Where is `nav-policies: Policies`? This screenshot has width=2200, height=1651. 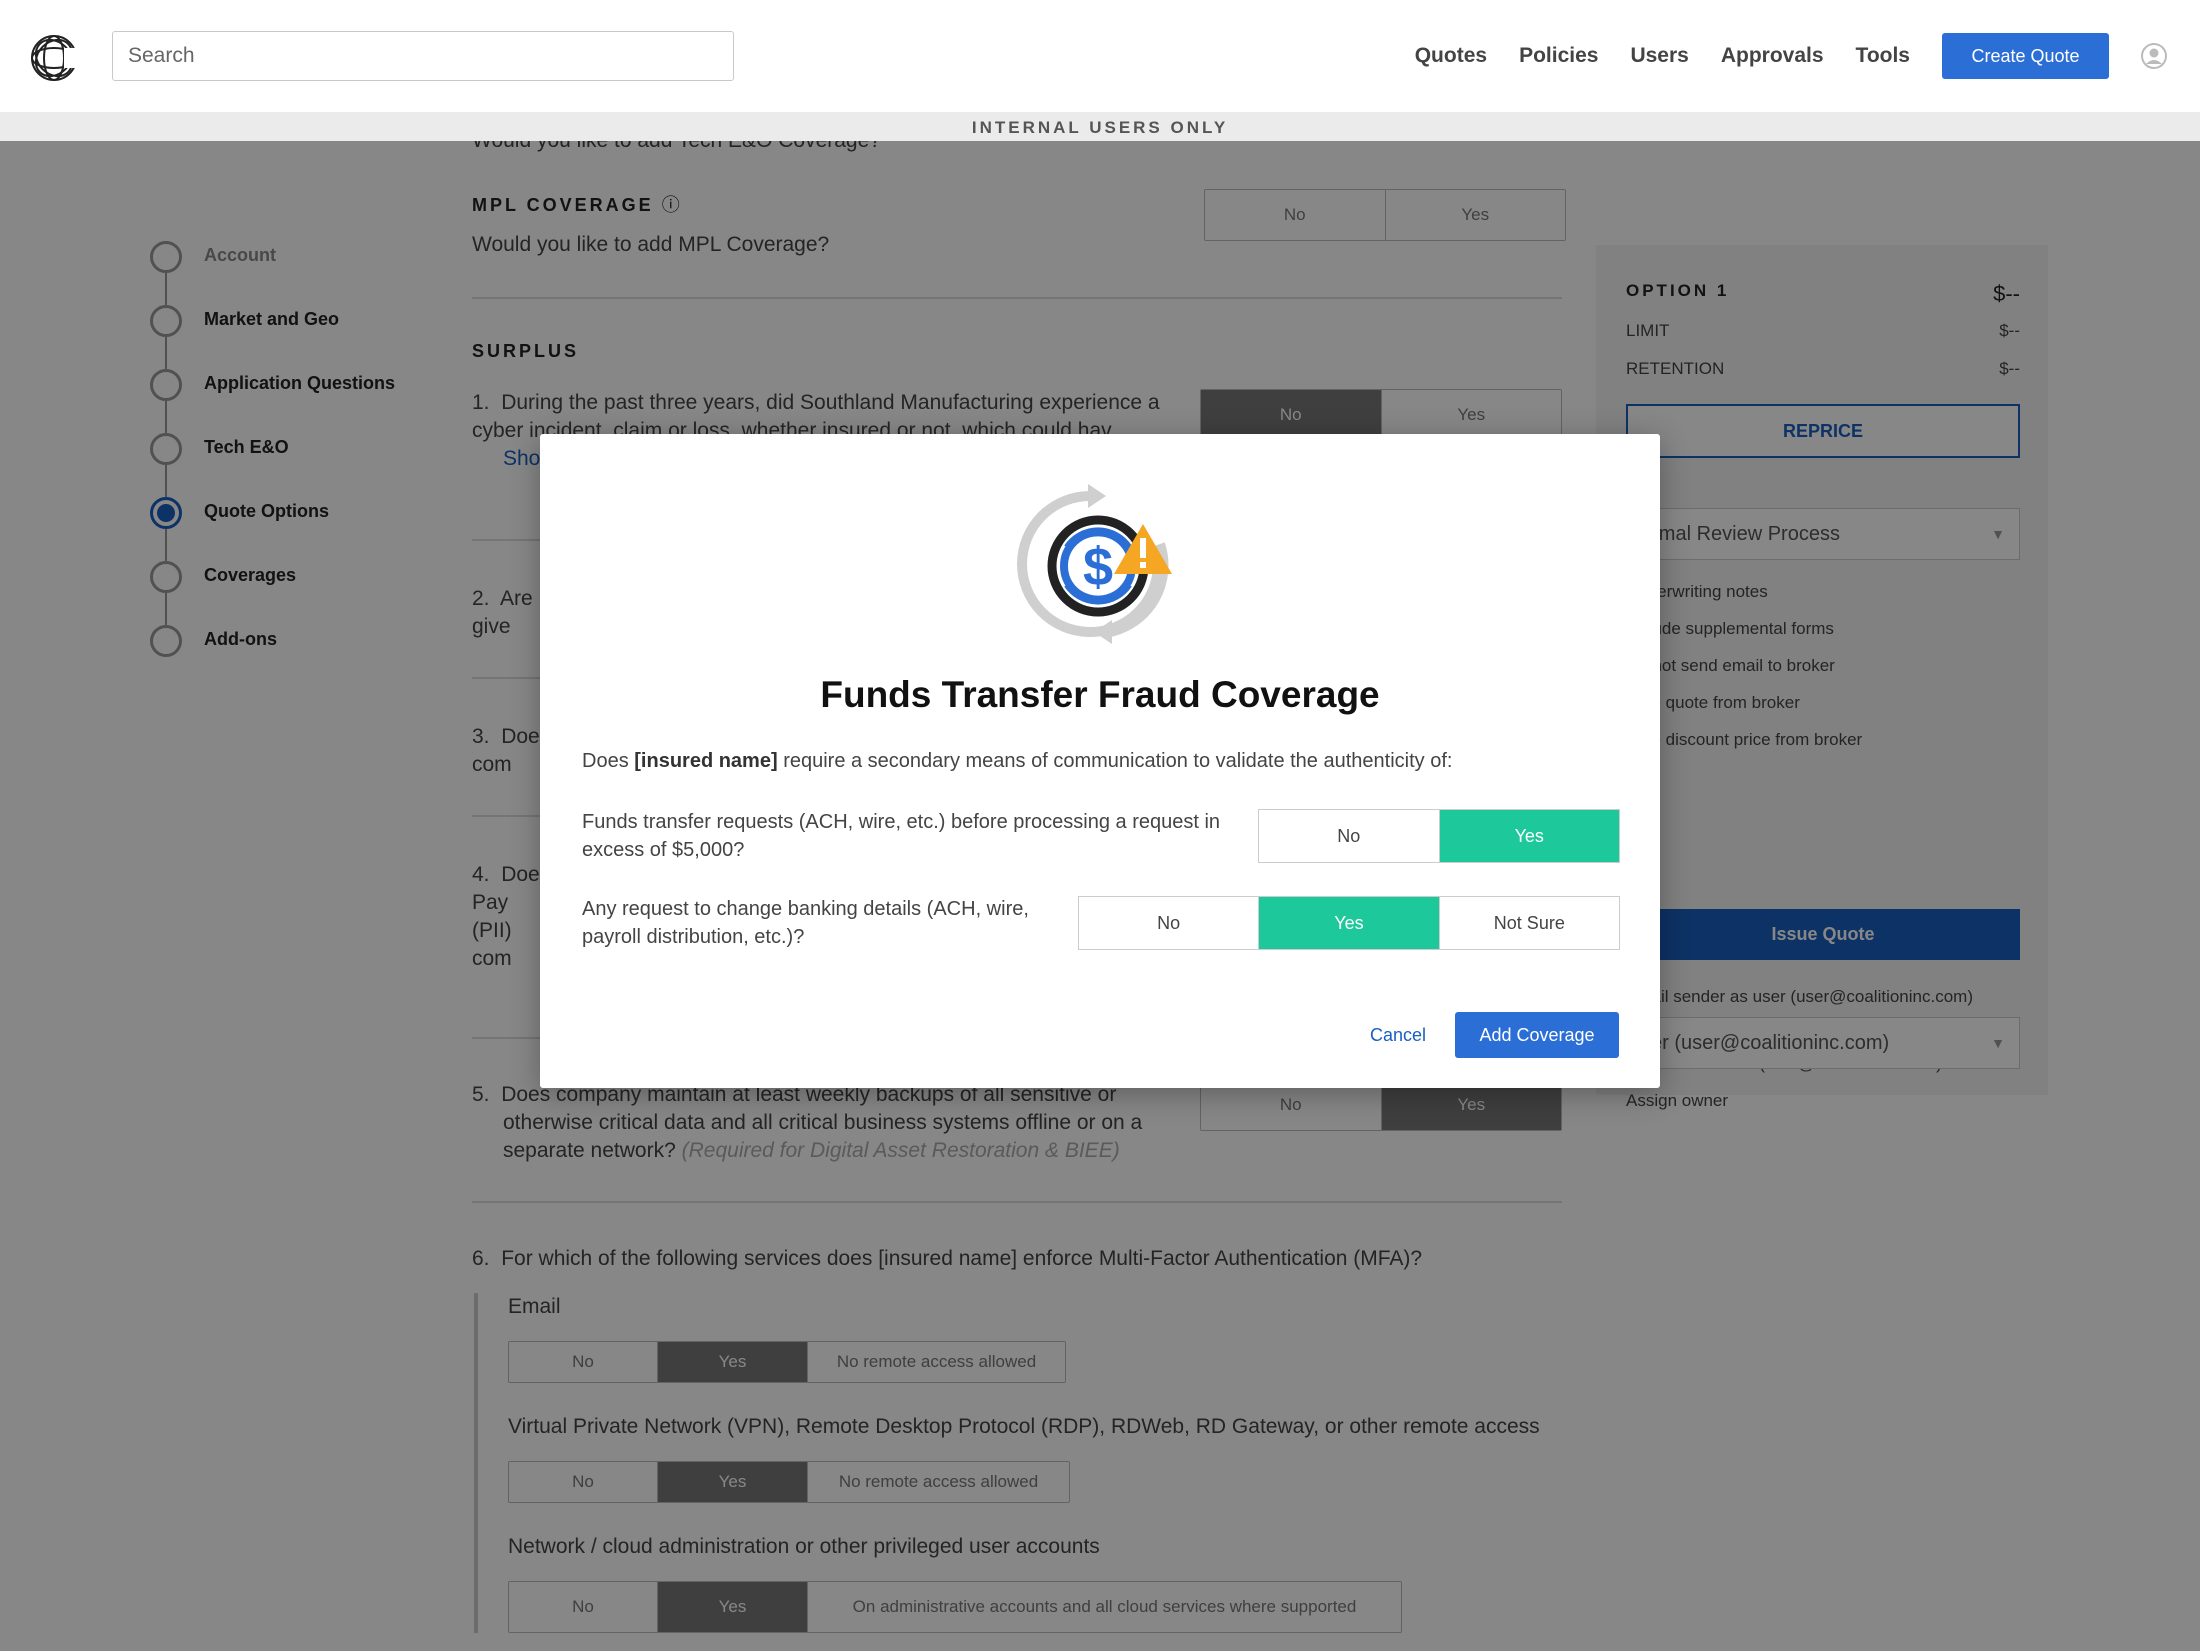
nav-policies: Policies is located at coordinates (1558, 56).